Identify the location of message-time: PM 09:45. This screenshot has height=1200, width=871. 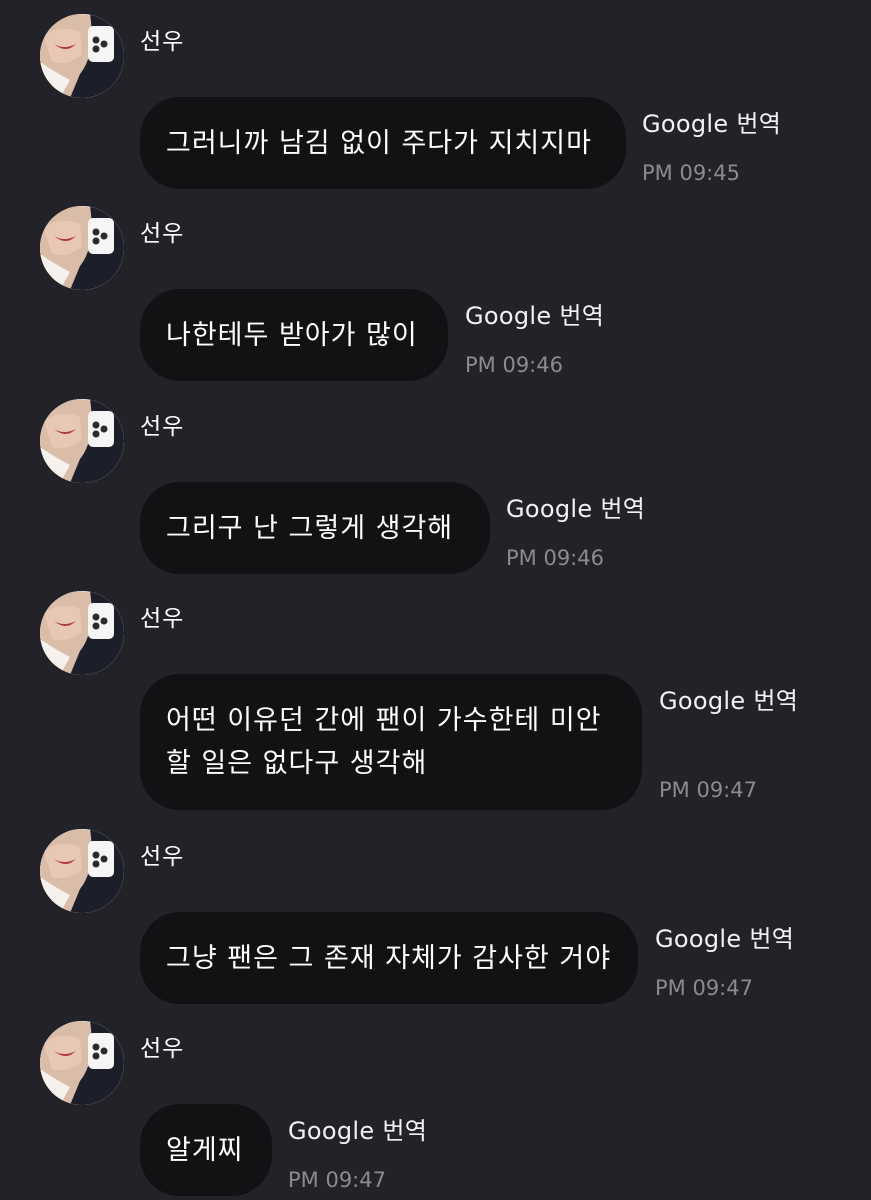
(691, 173).